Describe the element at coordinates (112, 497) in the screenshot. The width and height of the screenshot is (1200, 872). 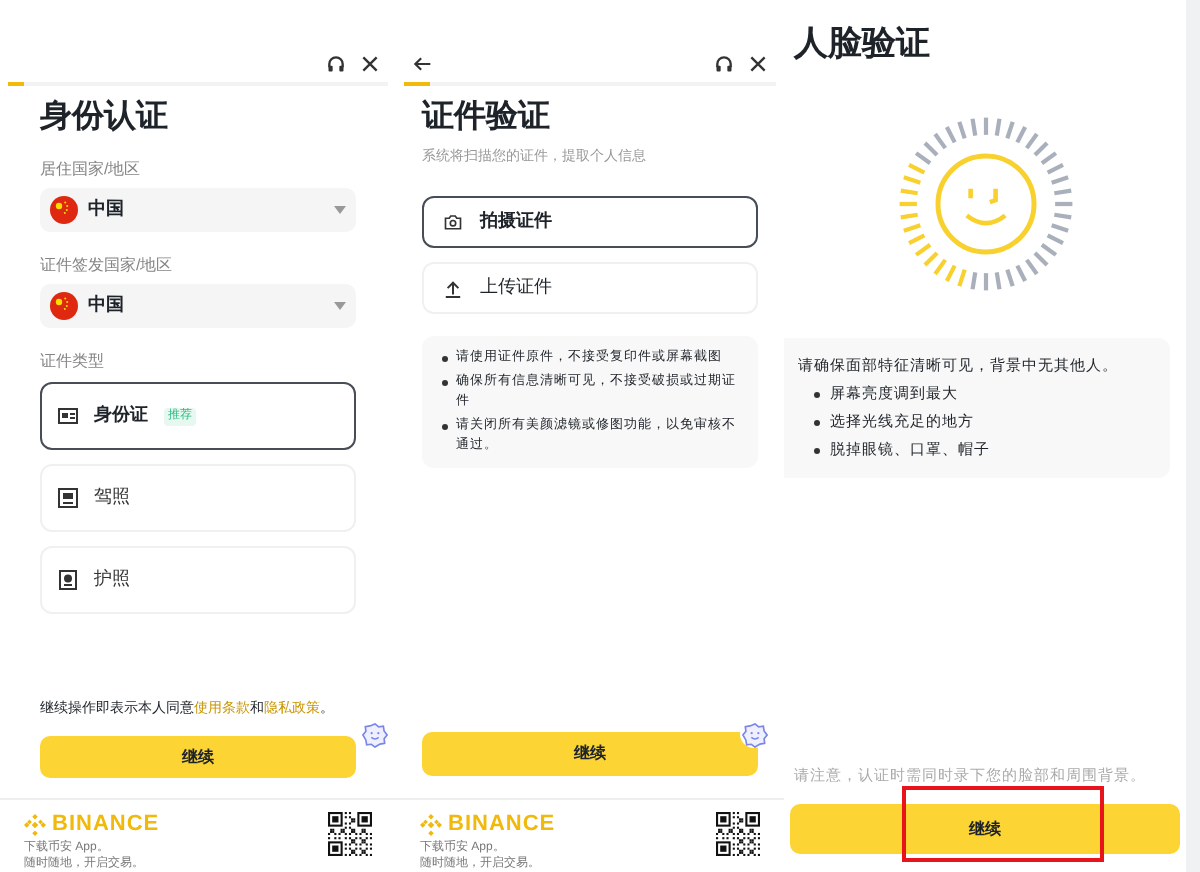
I see `option-label: 驾照` at that location.